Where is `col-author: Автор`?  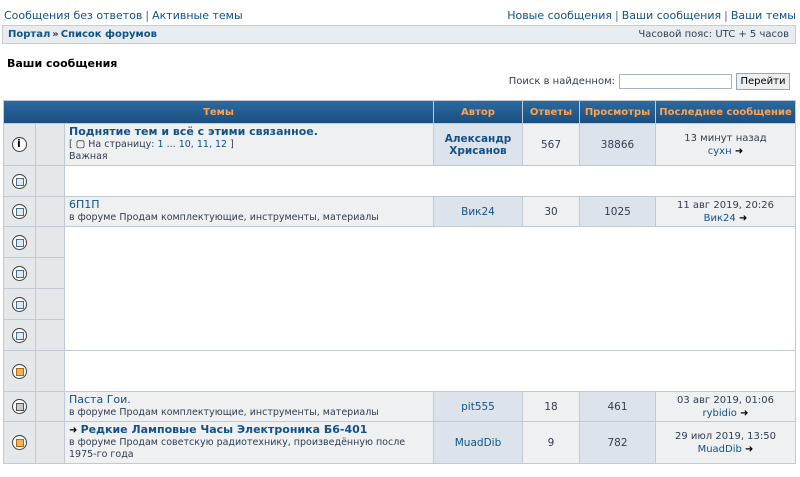 col-author: Автор is located at coordinates (478, 112).